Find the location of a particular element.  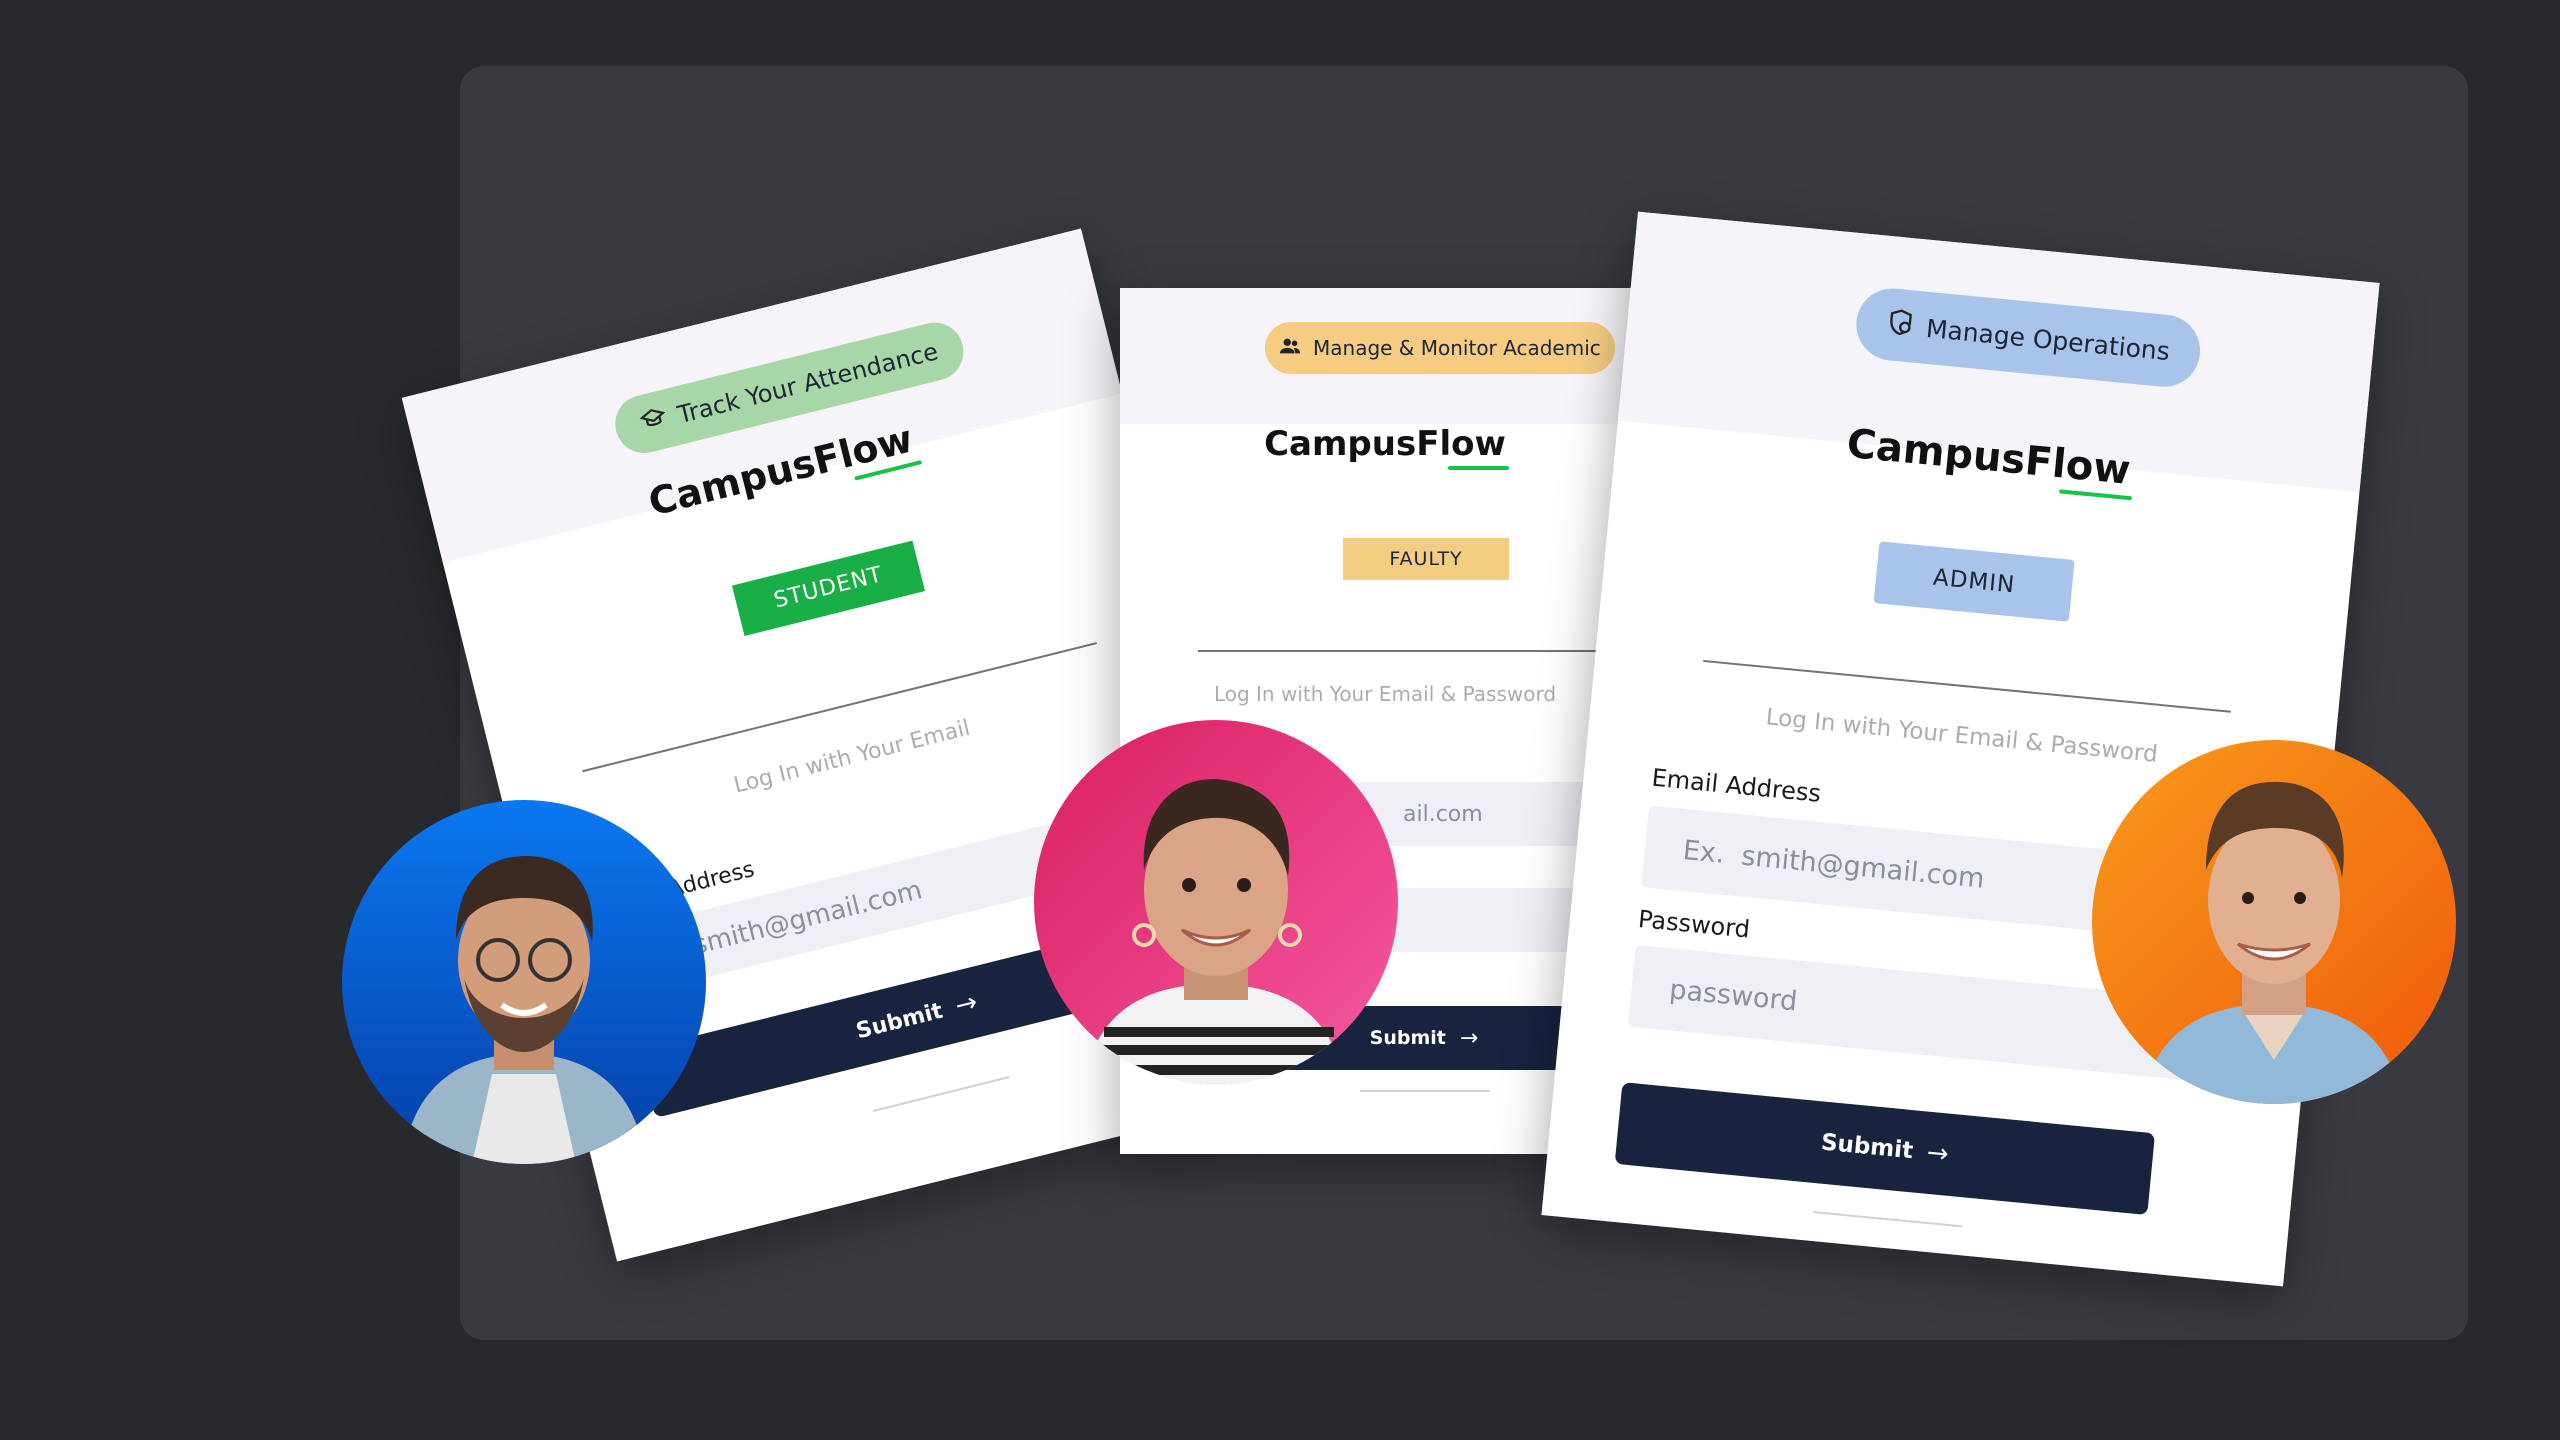

faculty-pill-label: Manage & Monitor Academic is located at coordinates (1457, 348).